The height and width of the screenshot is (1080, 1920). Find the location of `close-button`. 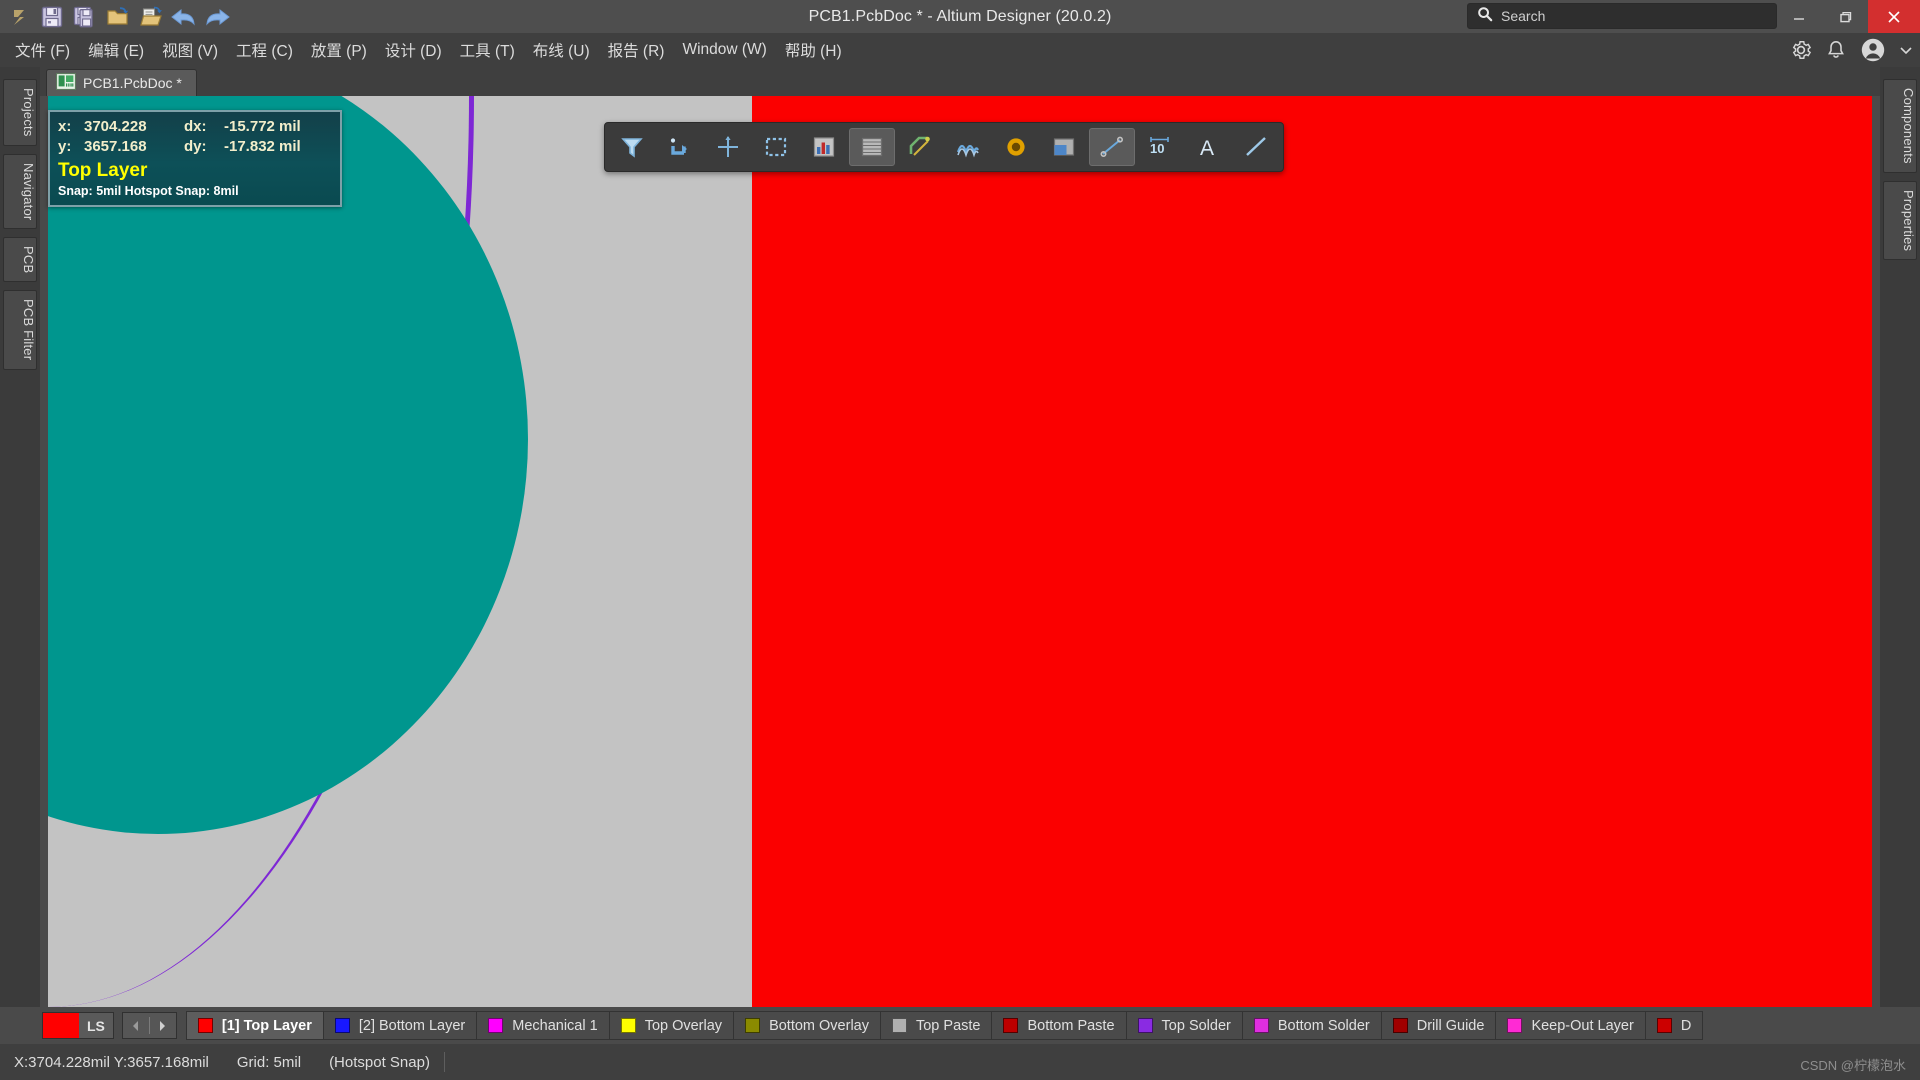

close-button is located at coordinates (1894, 16).